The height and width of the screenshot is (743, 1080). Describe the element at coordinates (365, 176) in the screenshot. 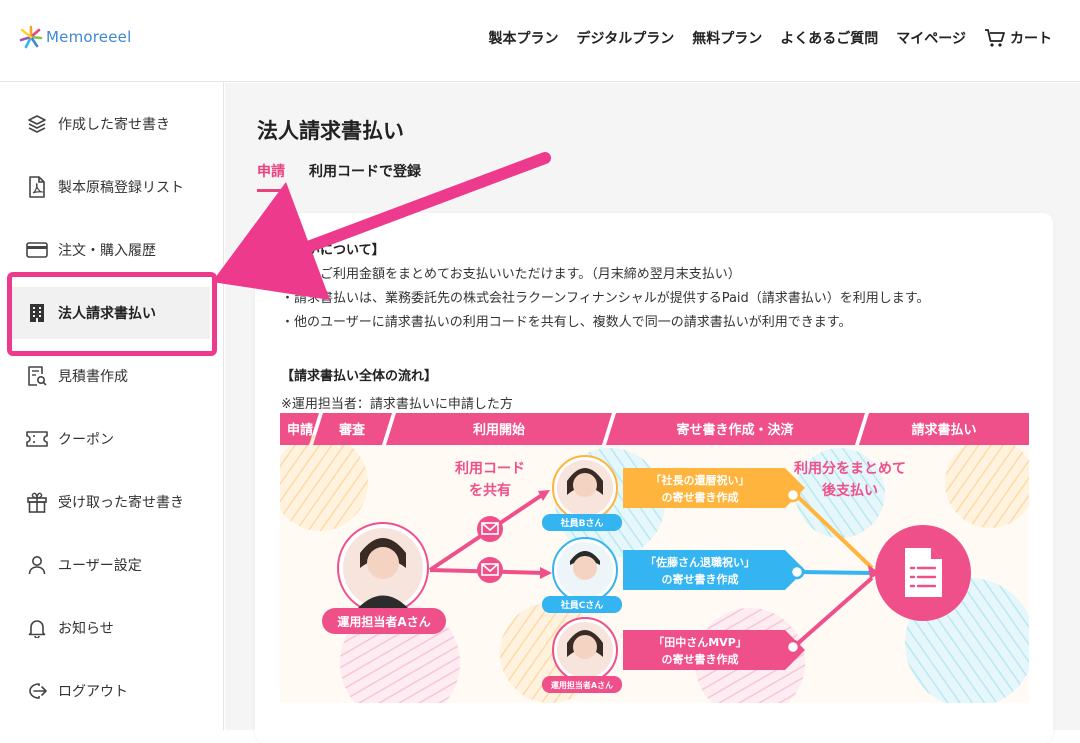

I see `tab-register-by-code: 利用コードで登録` at that location.